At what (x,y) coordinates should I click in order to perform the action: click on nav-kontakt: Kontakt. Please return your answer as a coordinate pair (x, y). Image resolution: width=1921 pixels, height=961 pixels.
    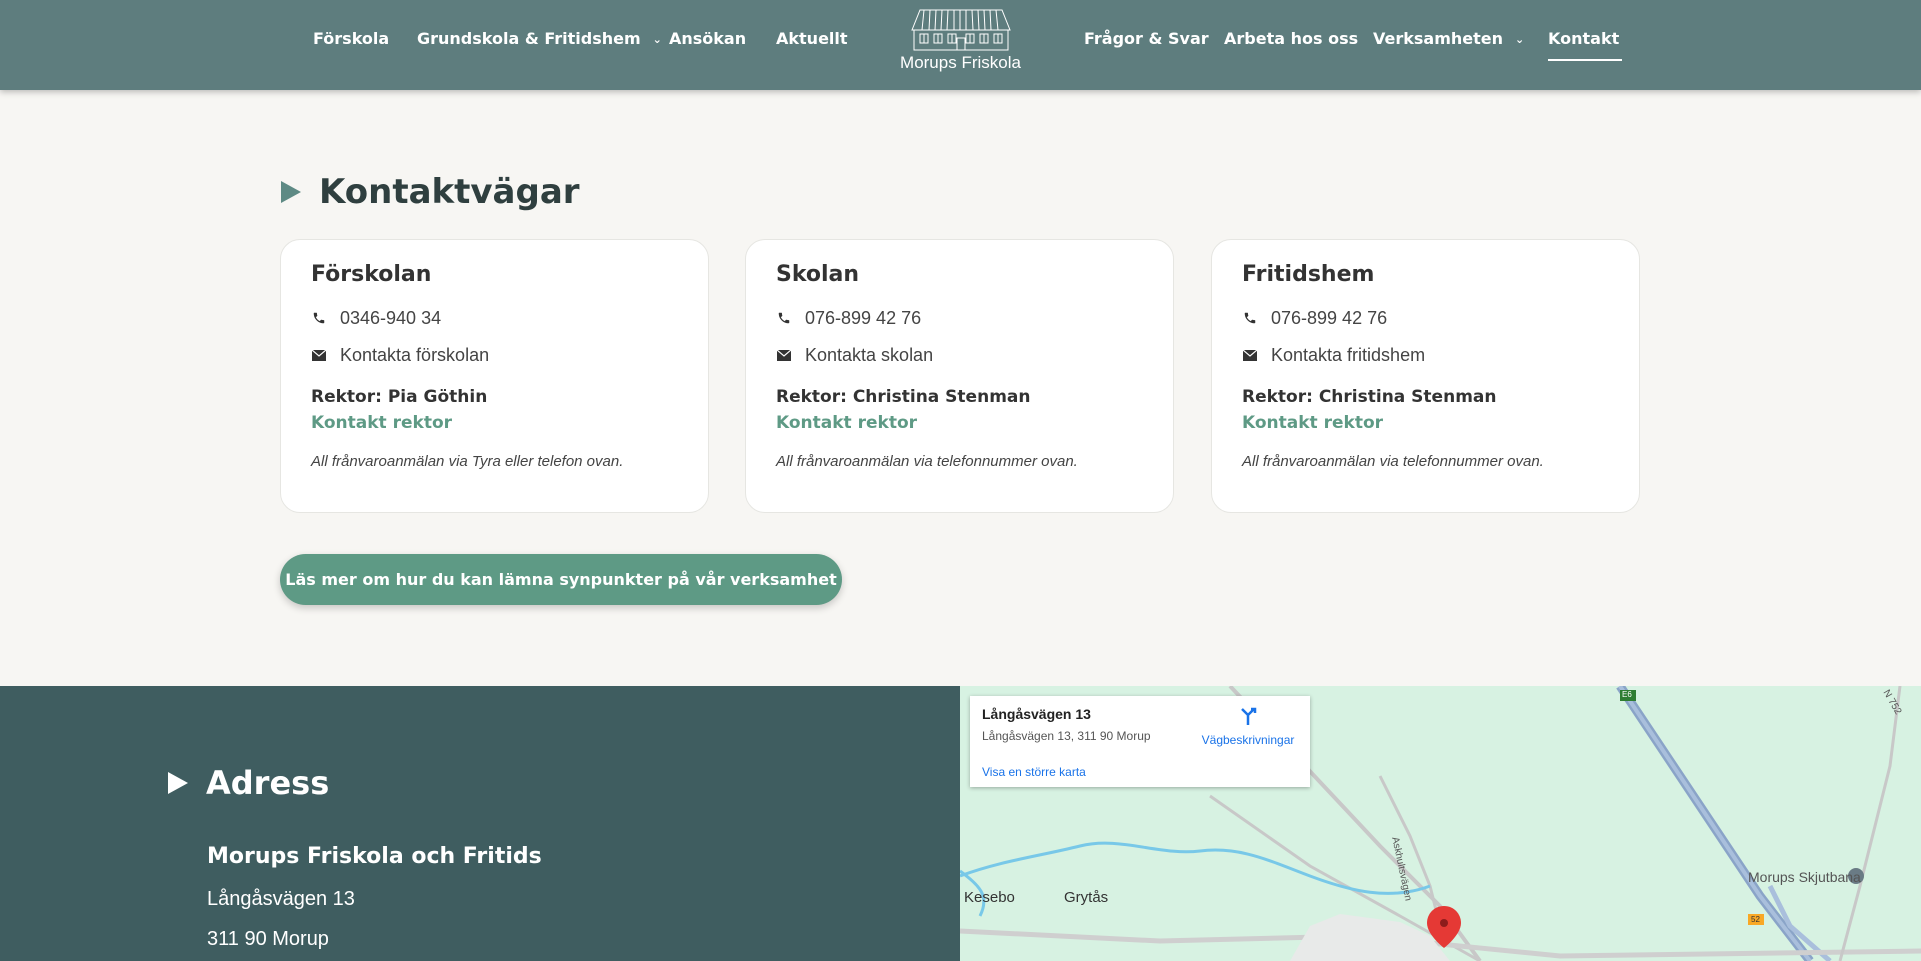
    Looking at the image, I should click on (1585, 45).